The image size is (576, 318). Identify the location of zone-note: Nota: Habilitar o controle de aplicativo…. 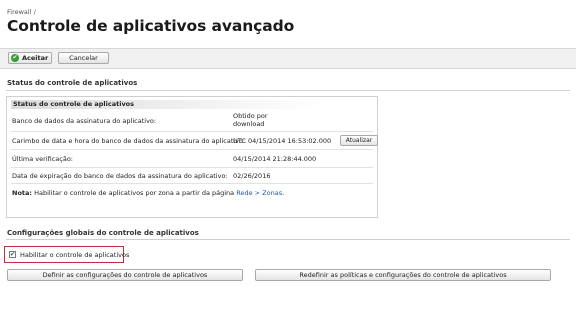
(148, 193).